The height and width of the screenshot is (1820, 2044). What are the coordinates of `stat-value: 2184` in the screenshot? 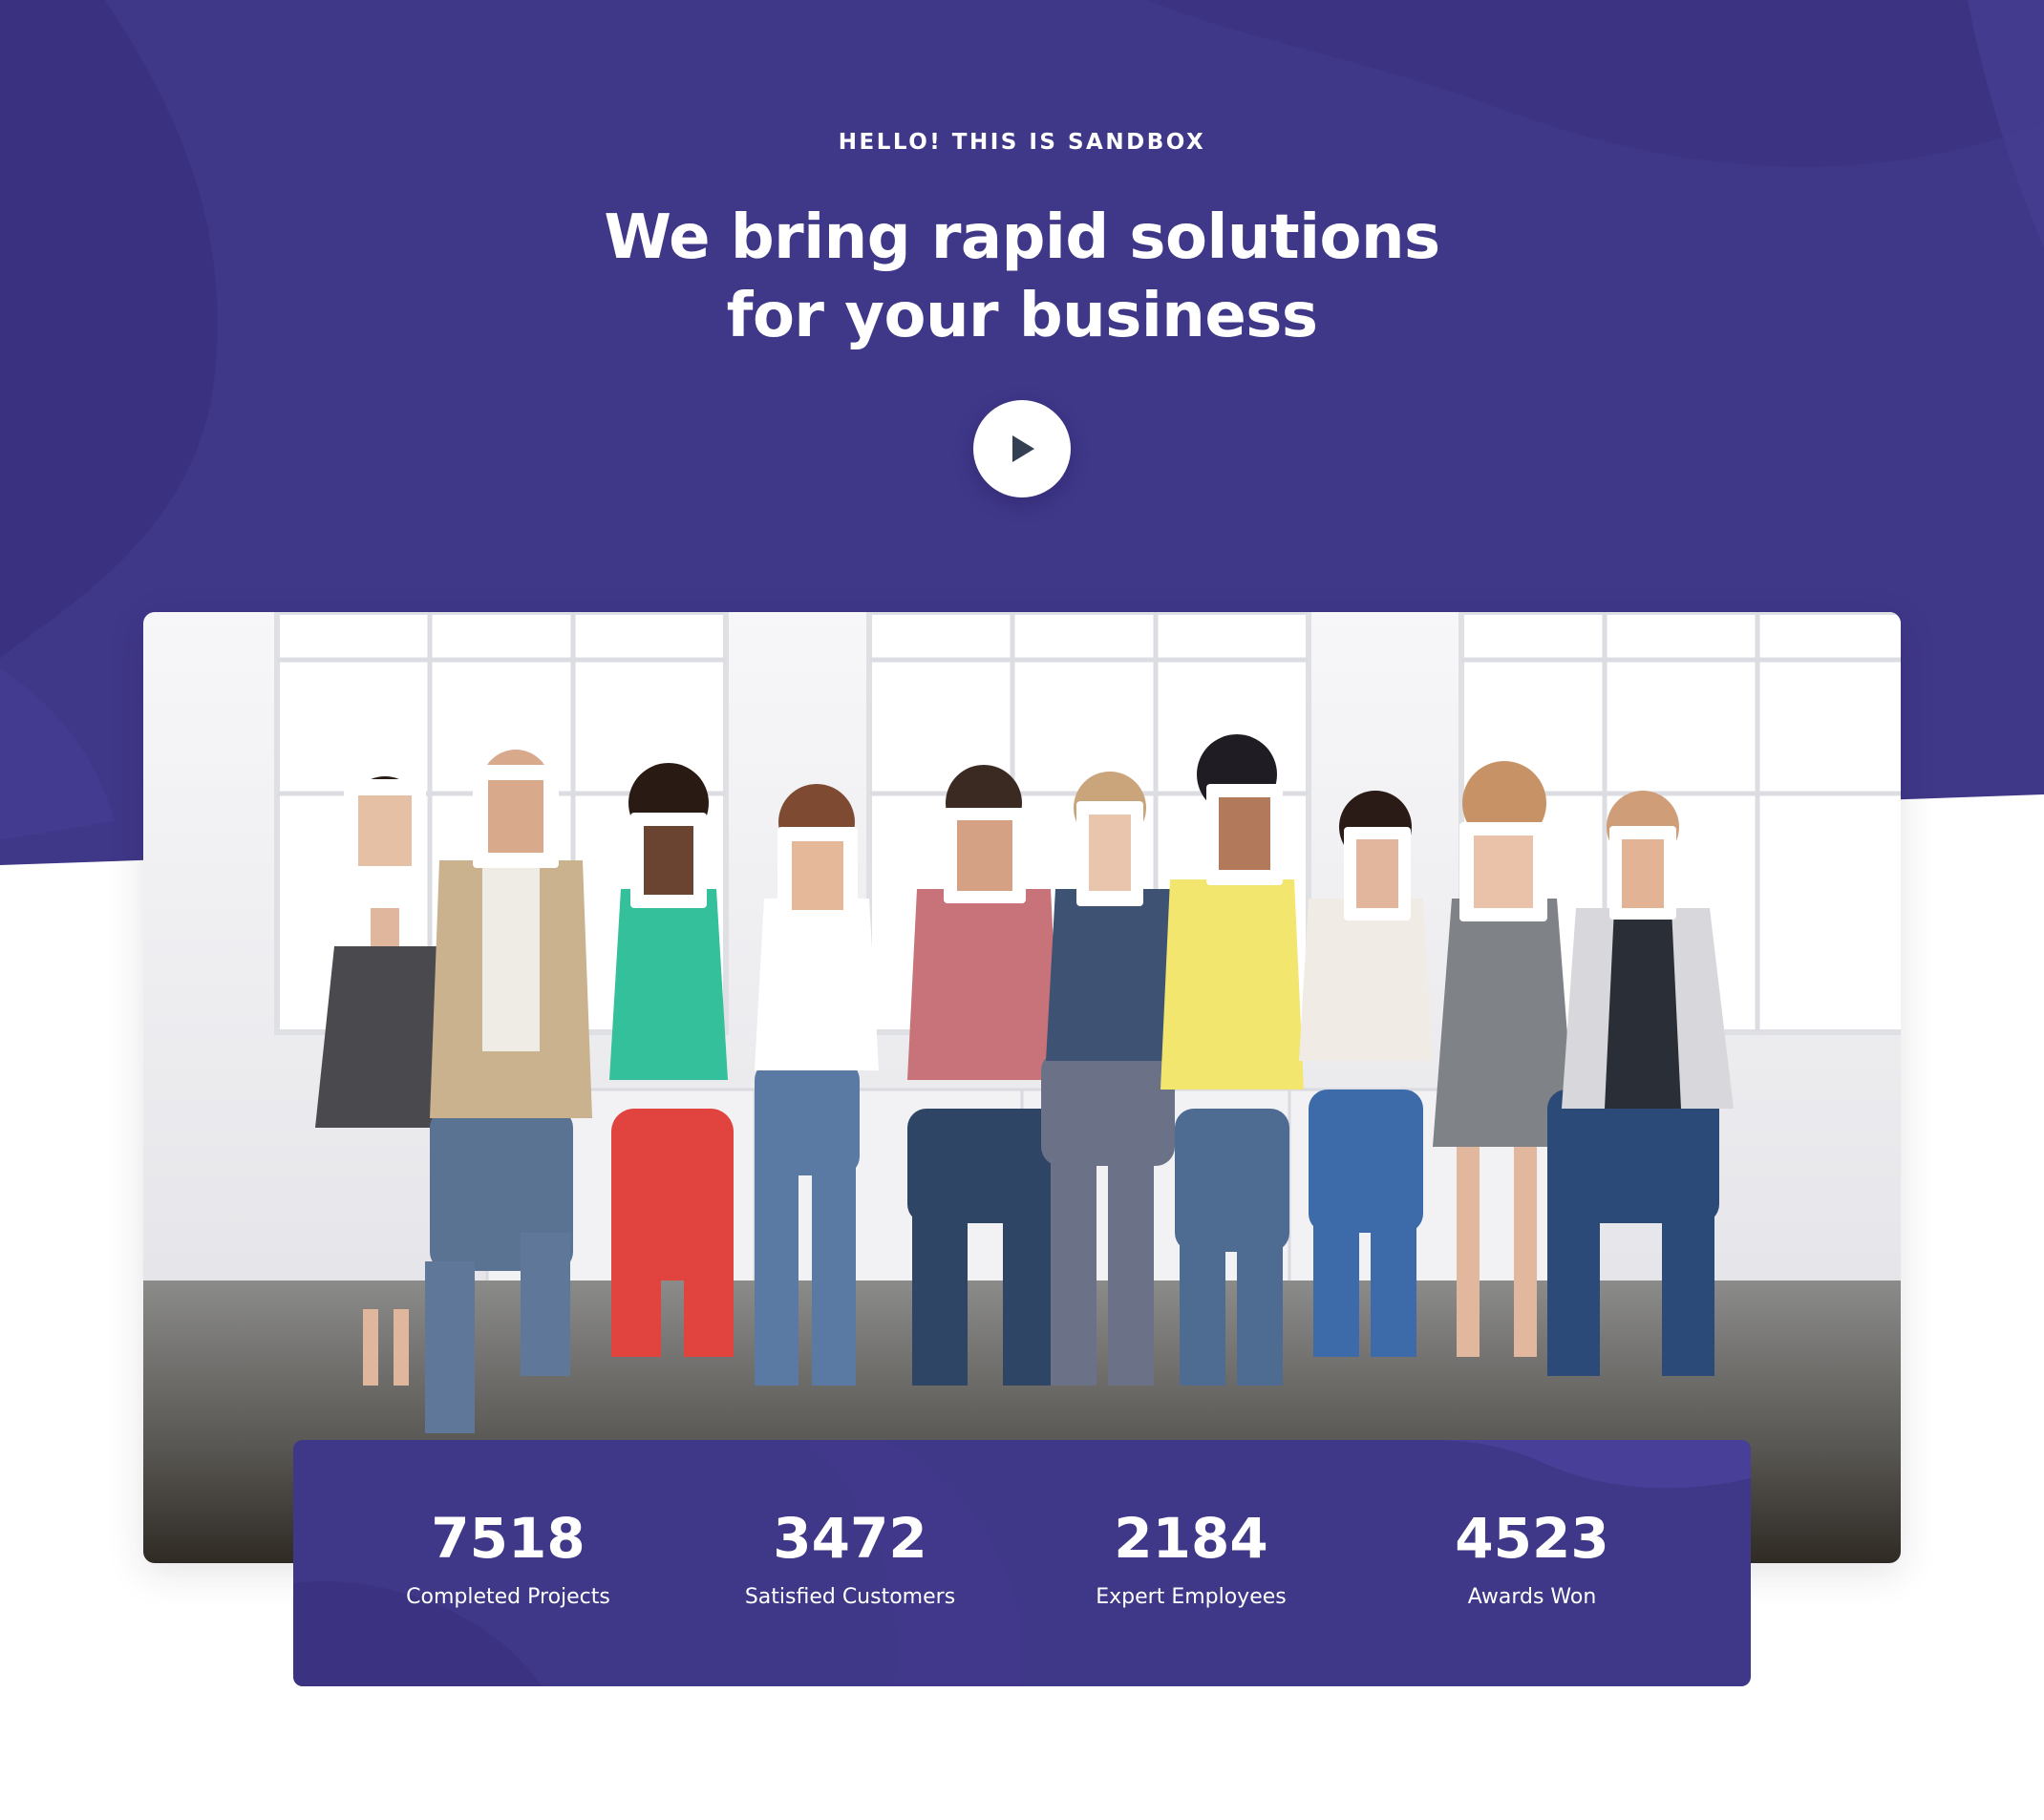 It's located at (1191, 1538).